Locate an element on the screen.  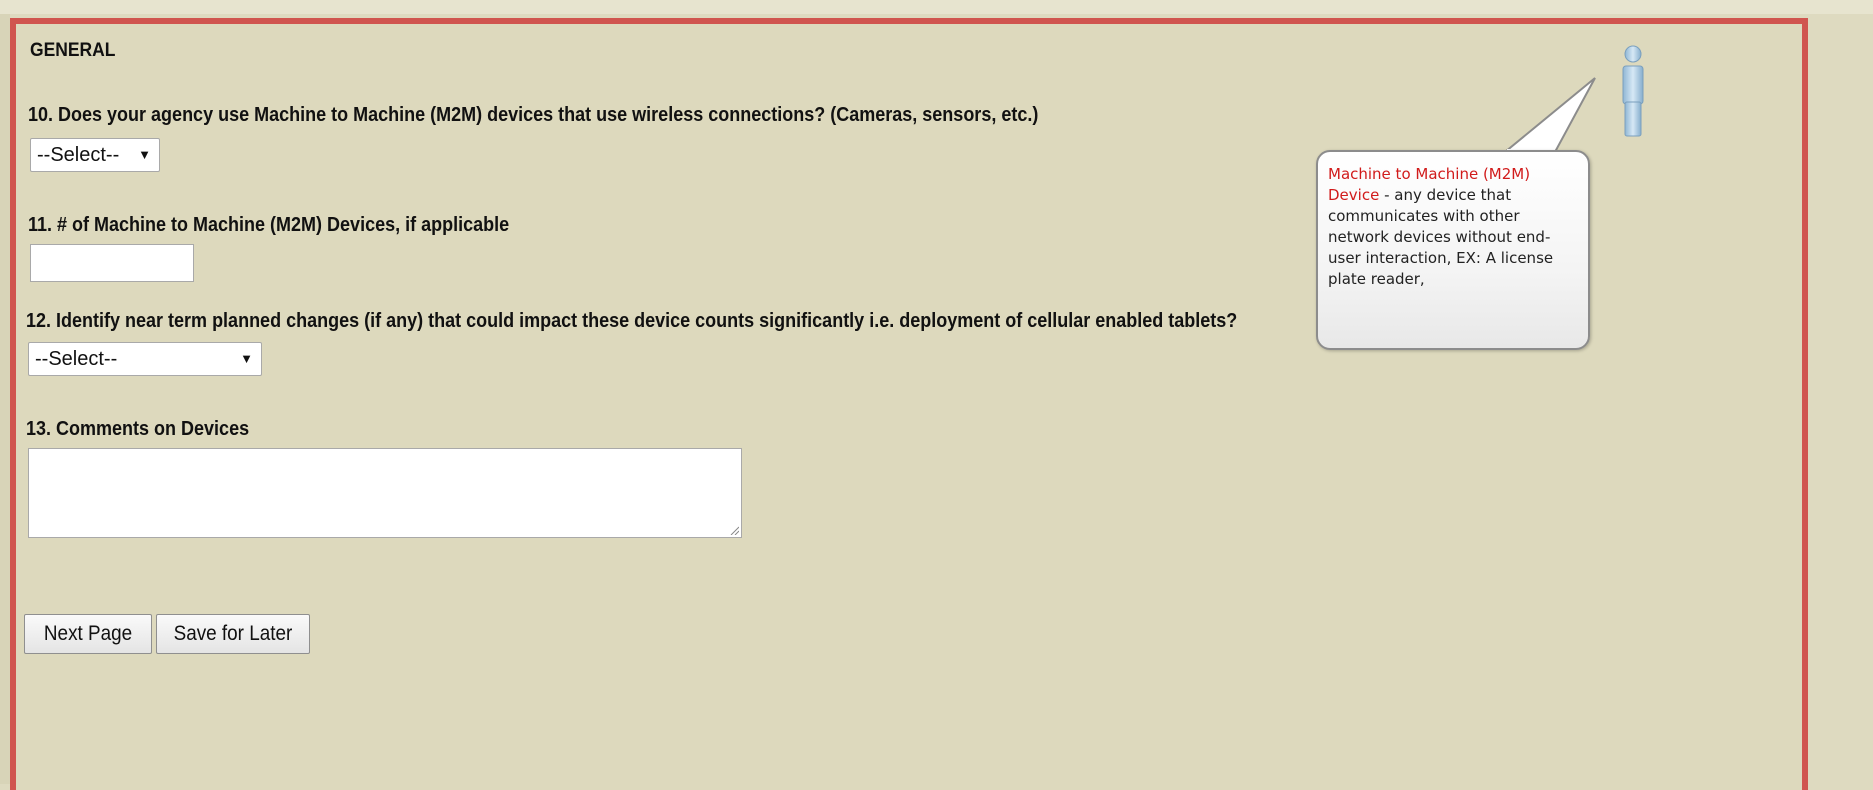
question-10-selected-value: --Select-- is located at coordinates (78, 154).